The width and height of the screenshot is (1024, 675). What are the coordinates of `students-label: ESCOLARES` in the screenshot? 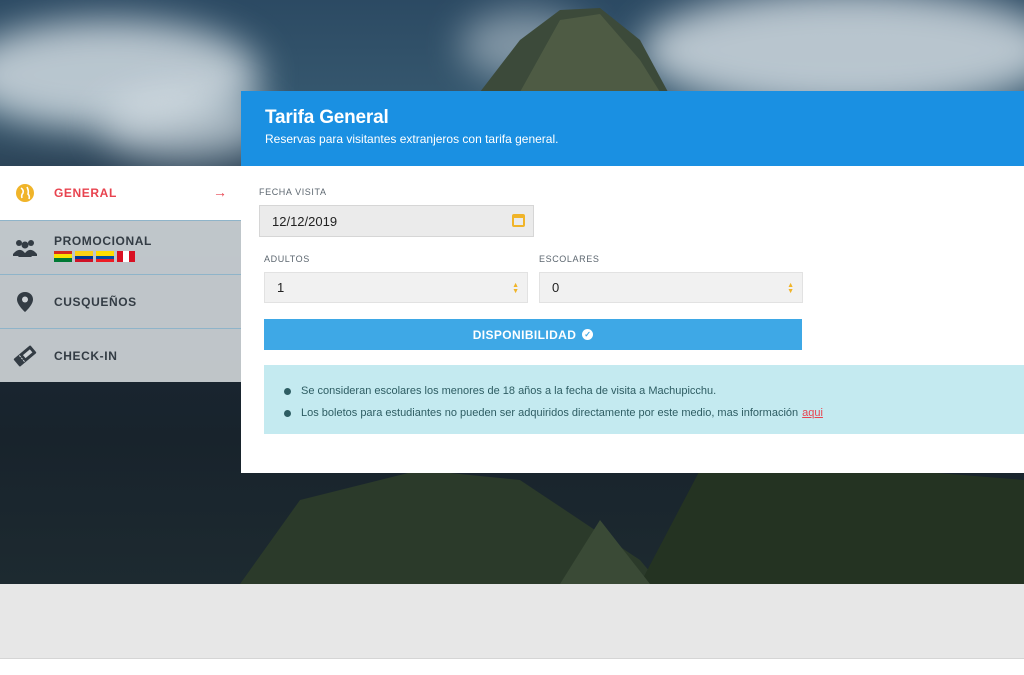 It's located at (569, 259).